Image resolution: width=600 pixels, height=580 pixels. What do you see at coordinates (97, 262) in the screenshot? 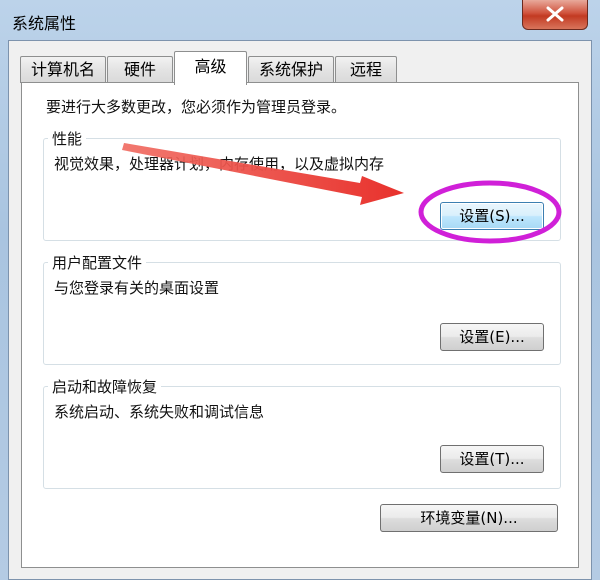
I see `user-profiles-group-title: 用户配置文件` at bounding box center [97, 262].